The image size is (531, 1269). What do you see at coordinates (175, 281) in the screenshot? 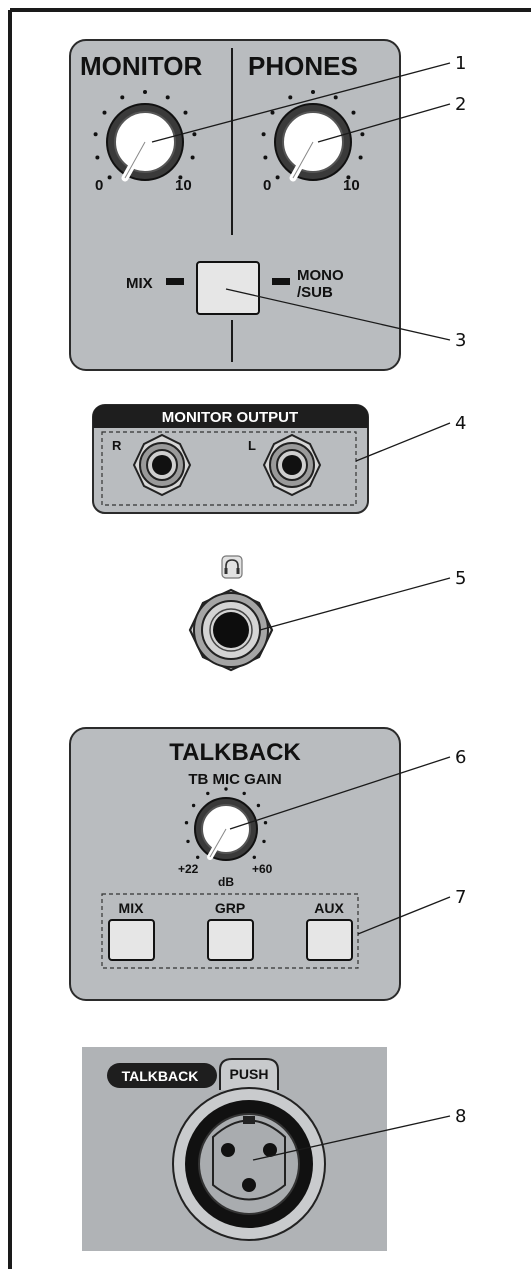
I see `mix-indicator` at bounding box center [175, 281].